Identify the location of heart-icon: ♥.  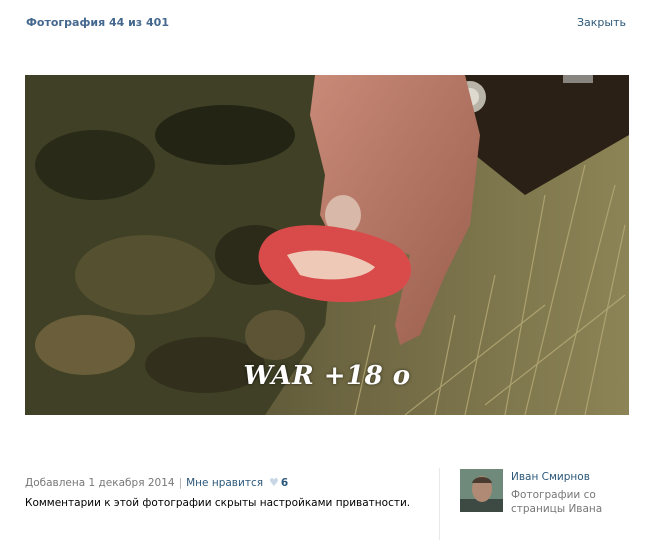
(274, 482).